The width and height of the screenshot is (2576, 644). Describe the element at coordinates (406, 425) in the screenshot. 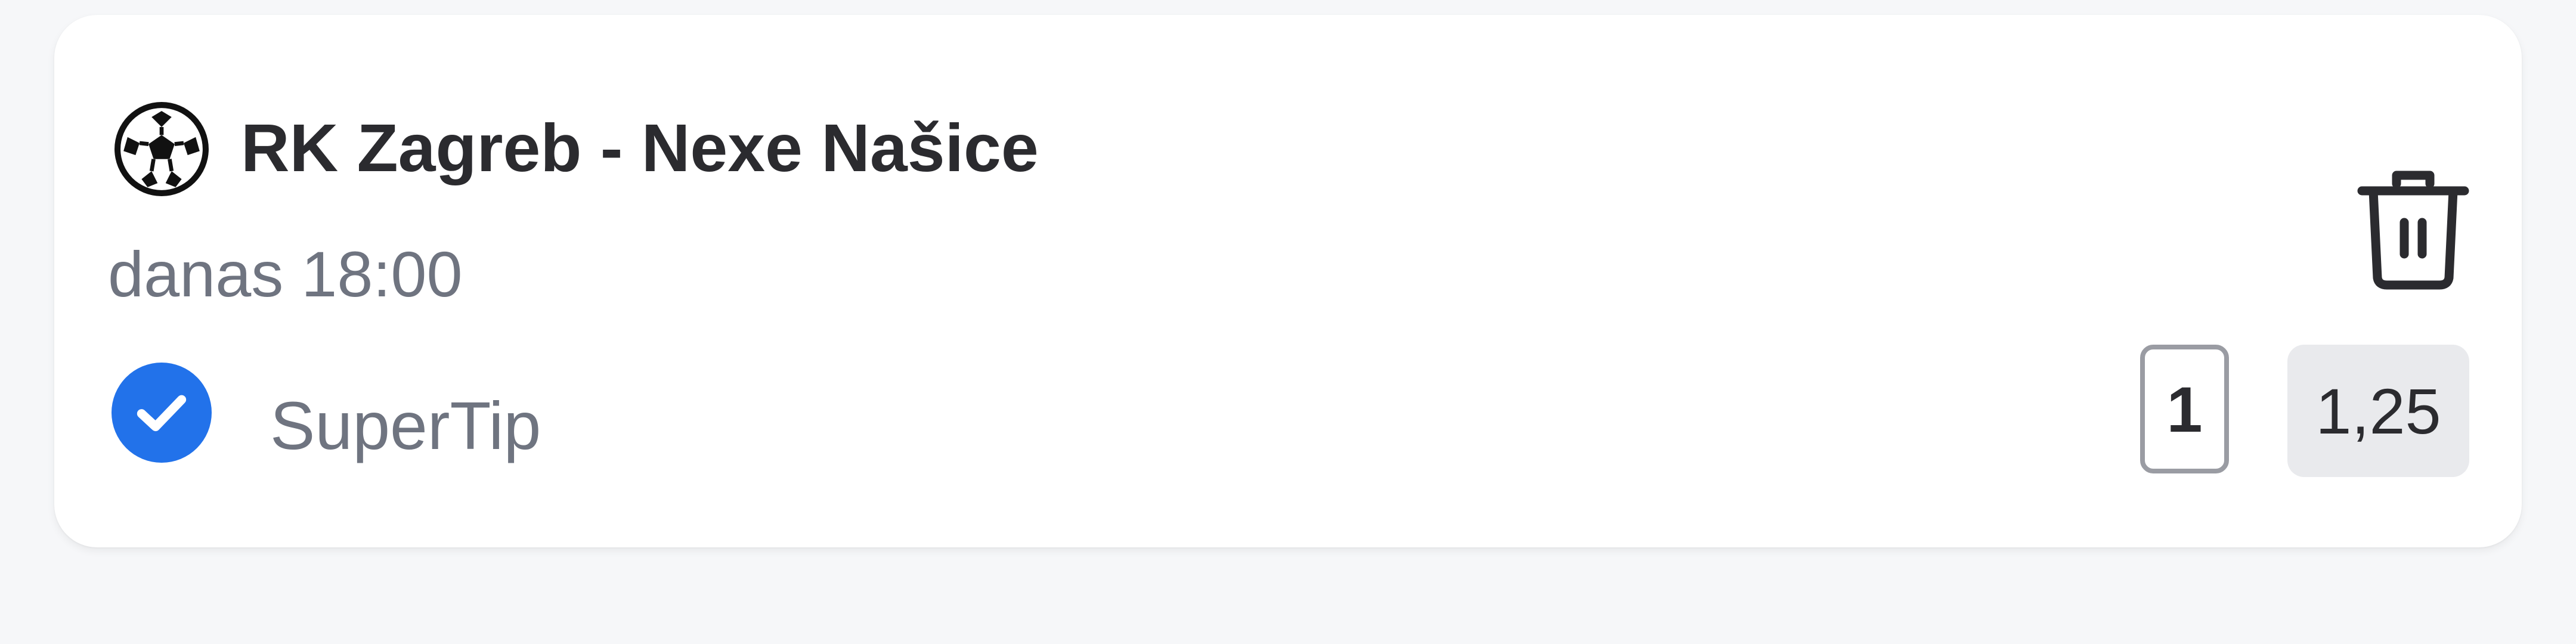

I see `tip-name: SuperTip` at that location.